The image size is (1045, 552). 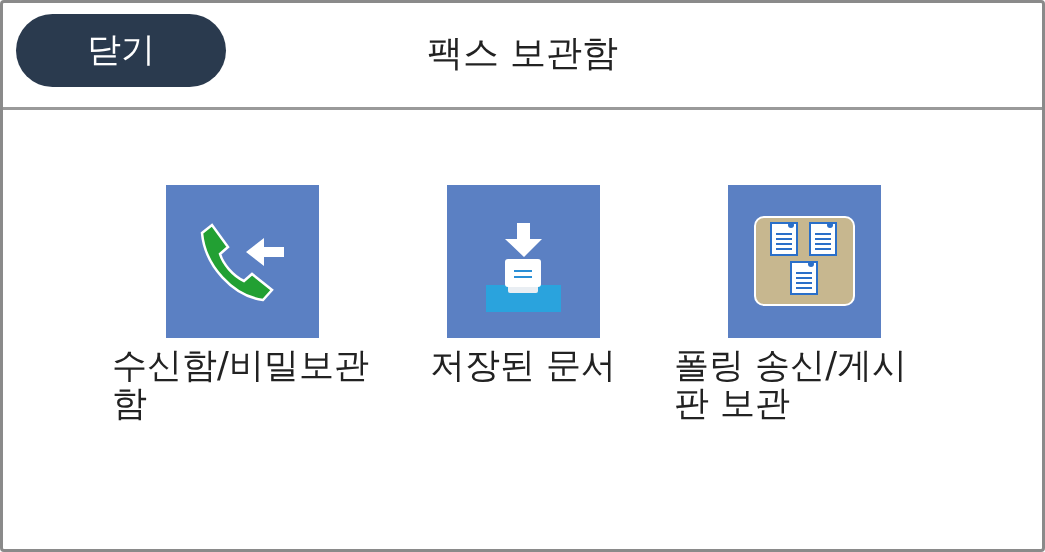 I want to click on phone-icon, so click(x=242, y=261).